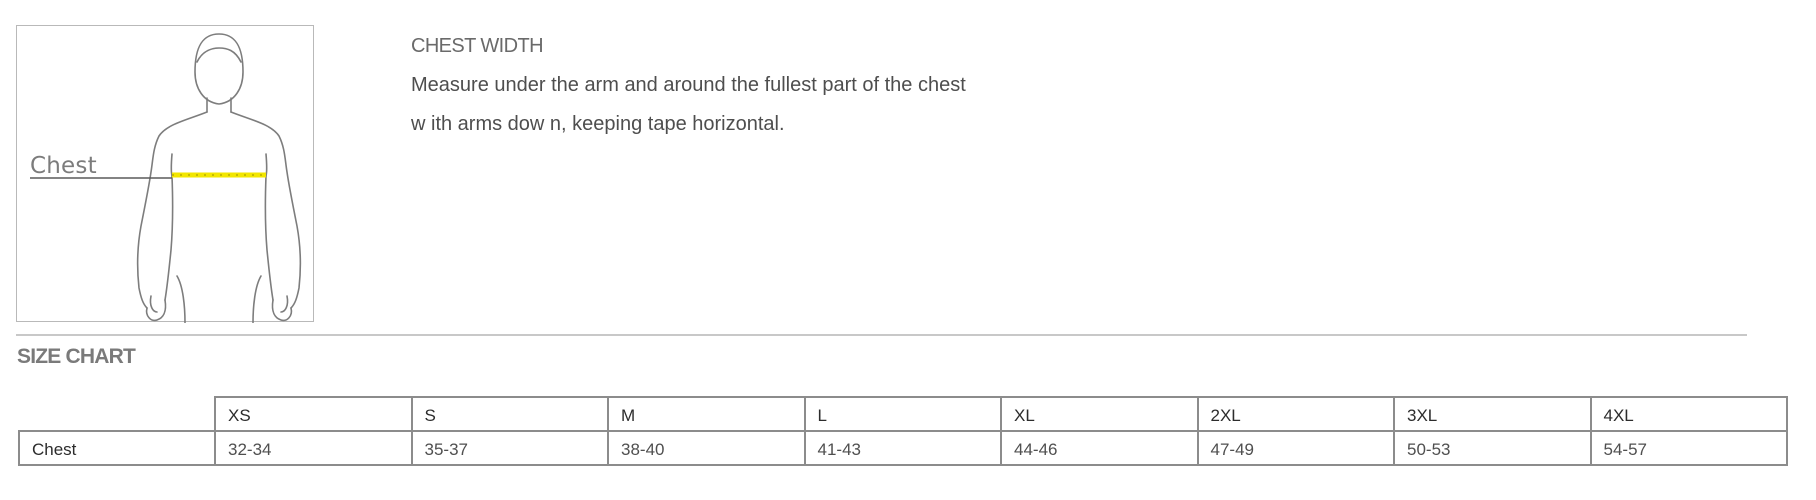 The width and height of the screenshot is (1816, 500). I want to click on size-header-cell: M, so click(706, 414).